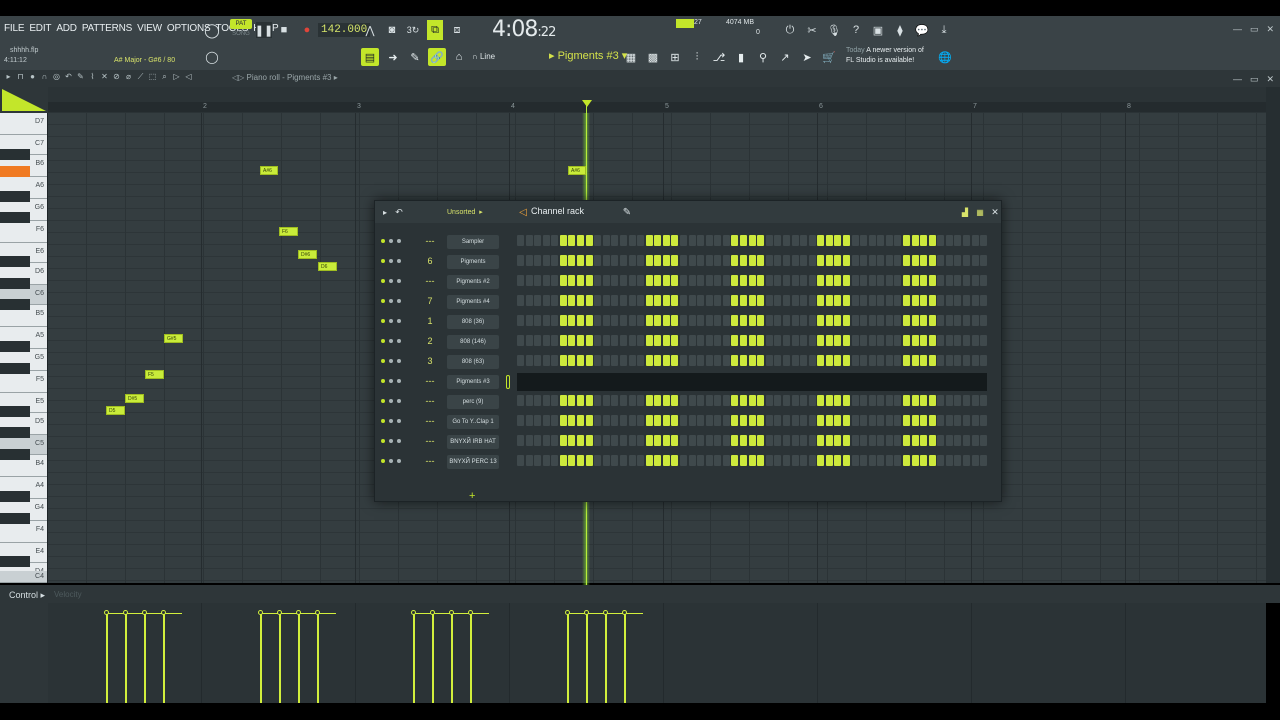  I want to click on channel-name-button: 808 (146), so click(473, 342).